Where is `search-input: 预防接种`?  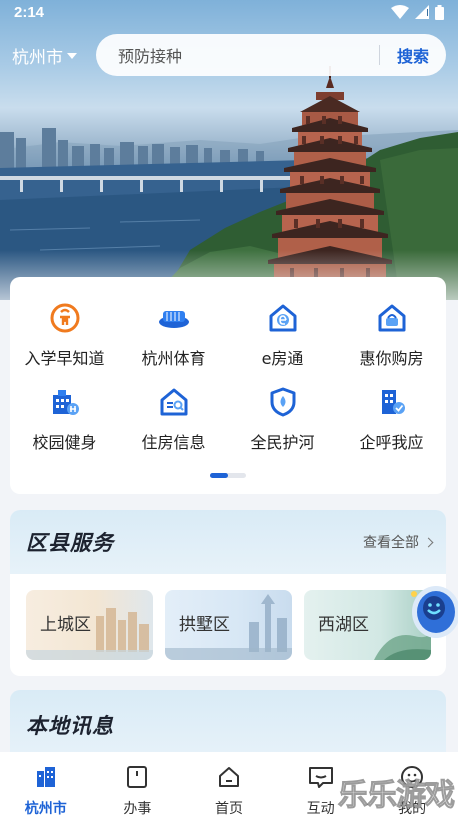
search-input: 预防接种 is located at coordinates (237, 55).